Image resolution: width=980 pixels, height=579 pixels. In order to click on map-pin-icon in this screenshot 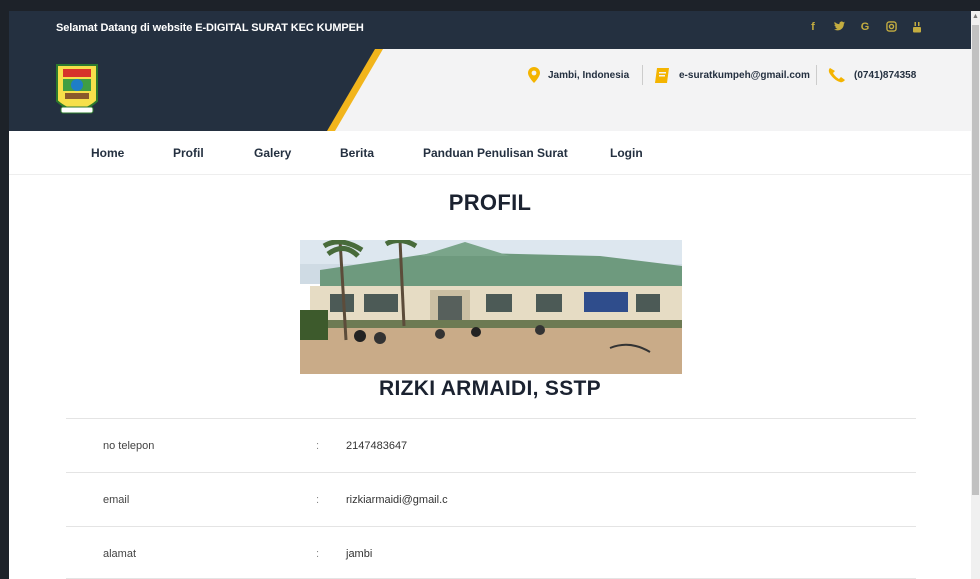, I will do `click(534, 75)`.